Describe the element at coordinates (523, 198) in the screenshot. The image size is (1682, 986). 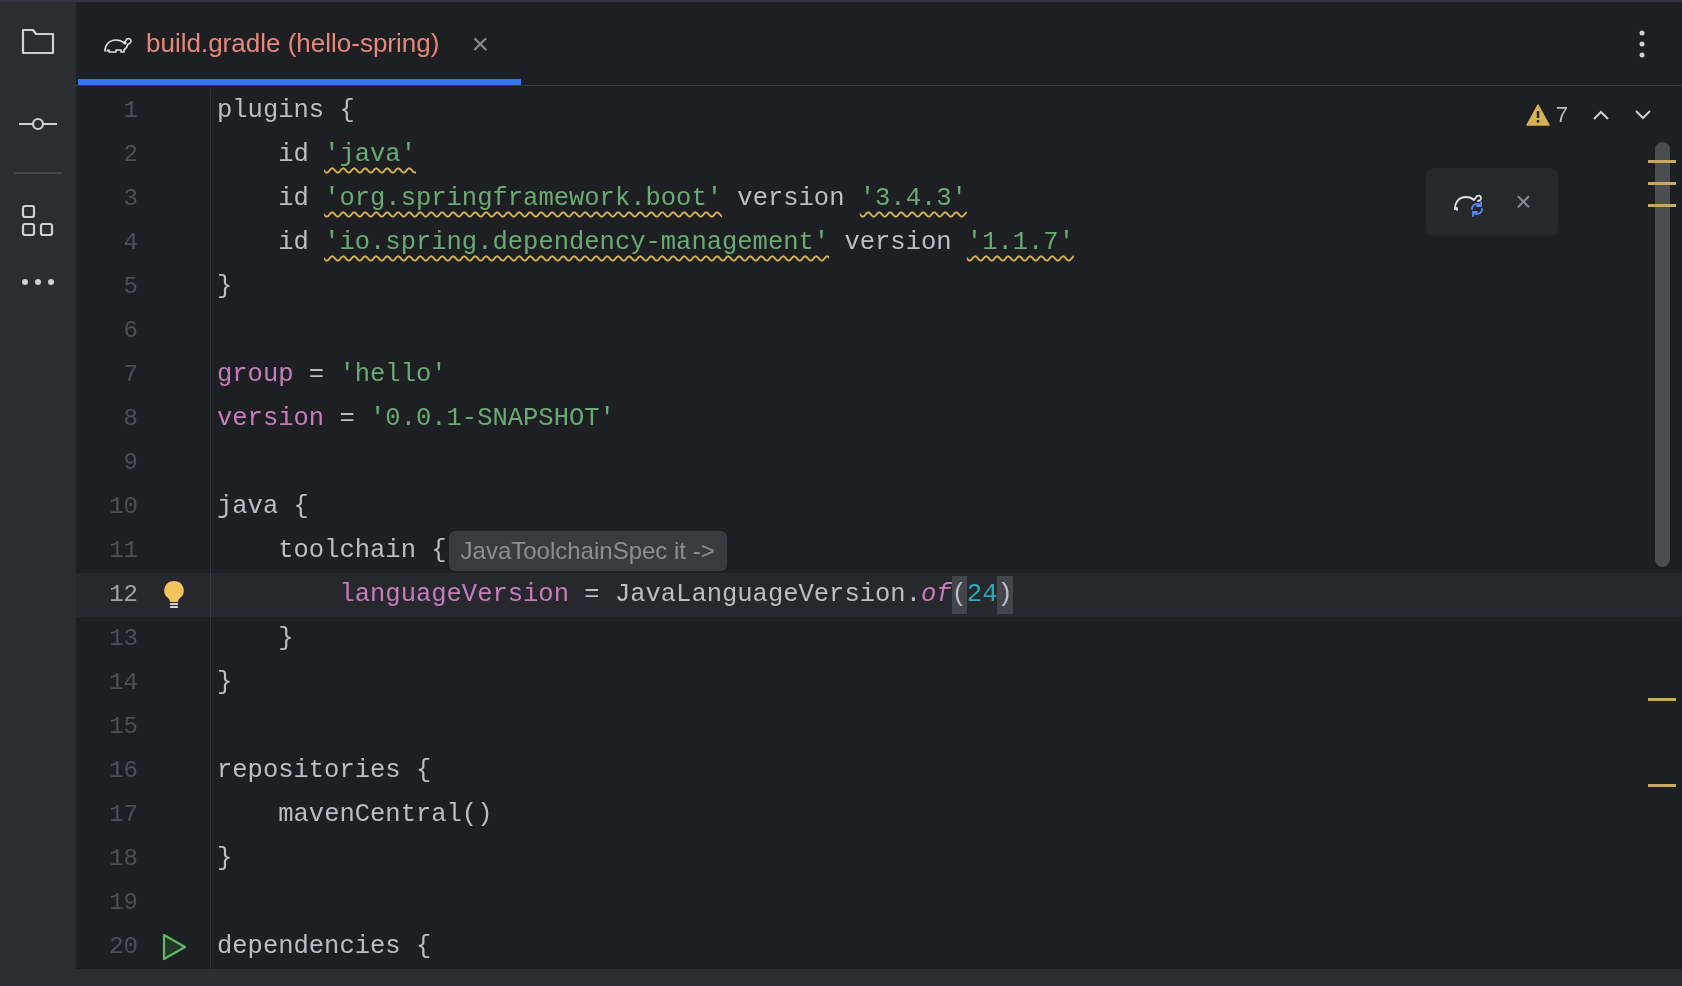
I see `code-token: 'org.springframework.boot'` at that location.